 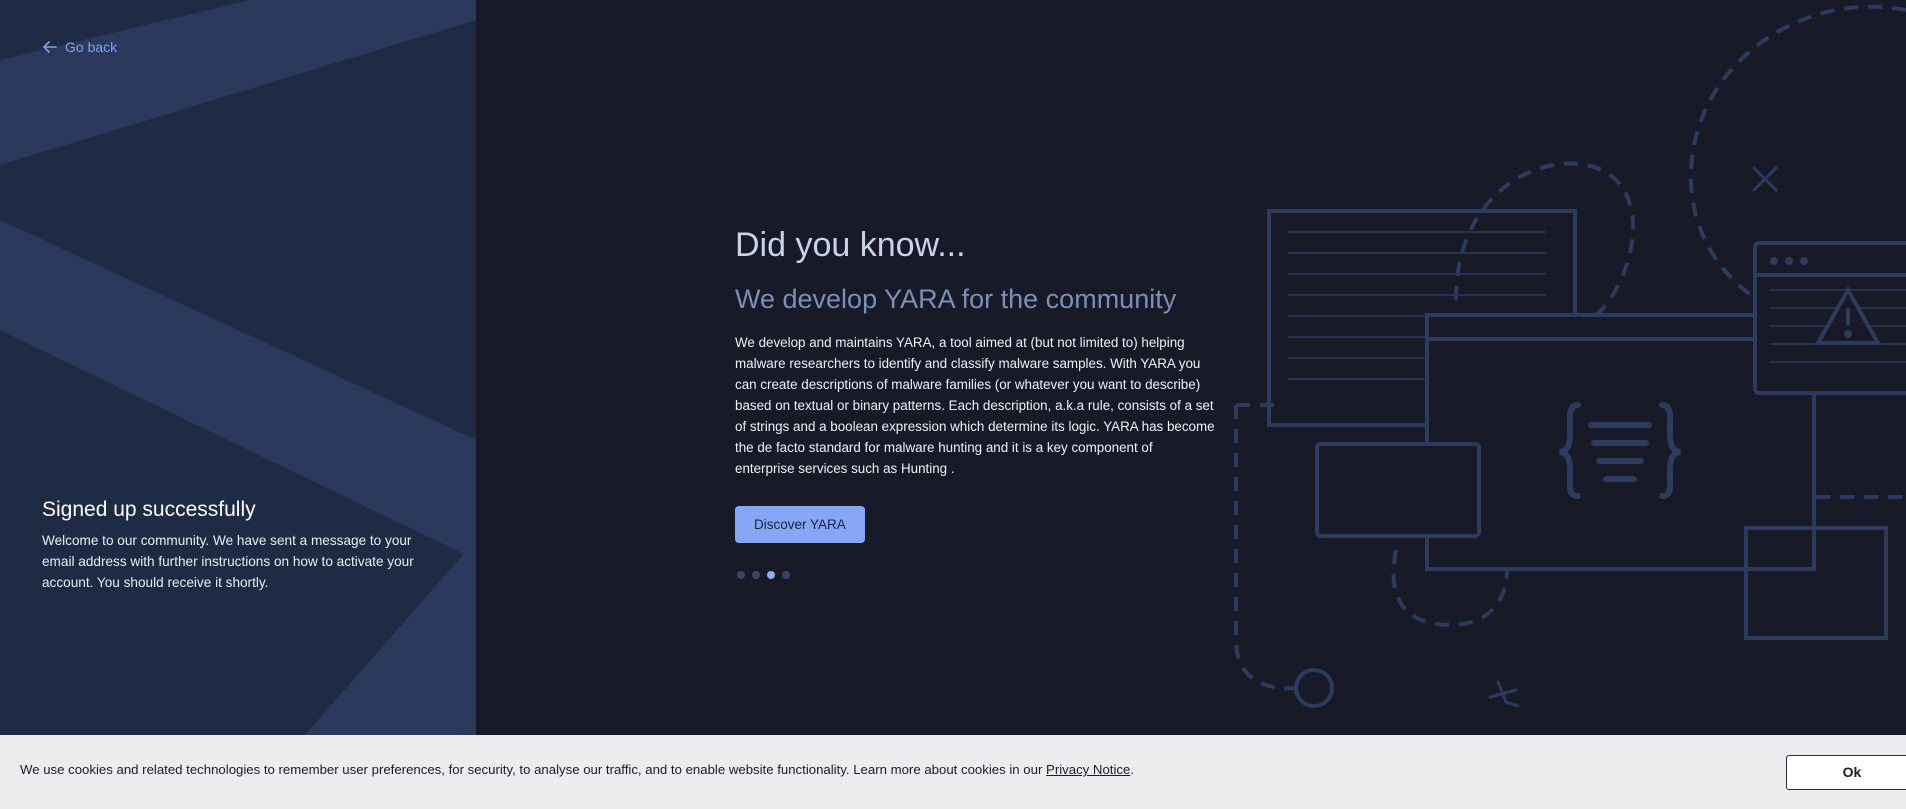 What do you see at coordinates (149, 509) in the screenshot?
I see `signup-title: Signed up successfully` at bounding box center [149, 509].